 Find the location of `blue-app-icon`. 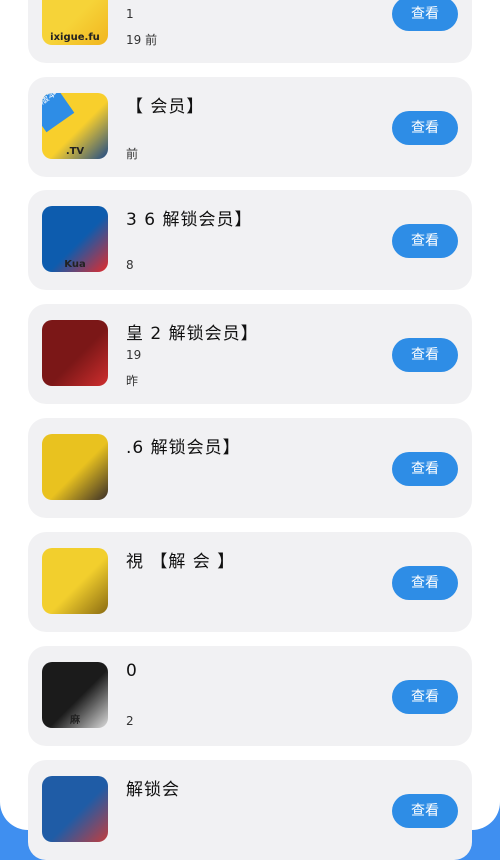

blue-app-icon is located at coordinates (75, 809).